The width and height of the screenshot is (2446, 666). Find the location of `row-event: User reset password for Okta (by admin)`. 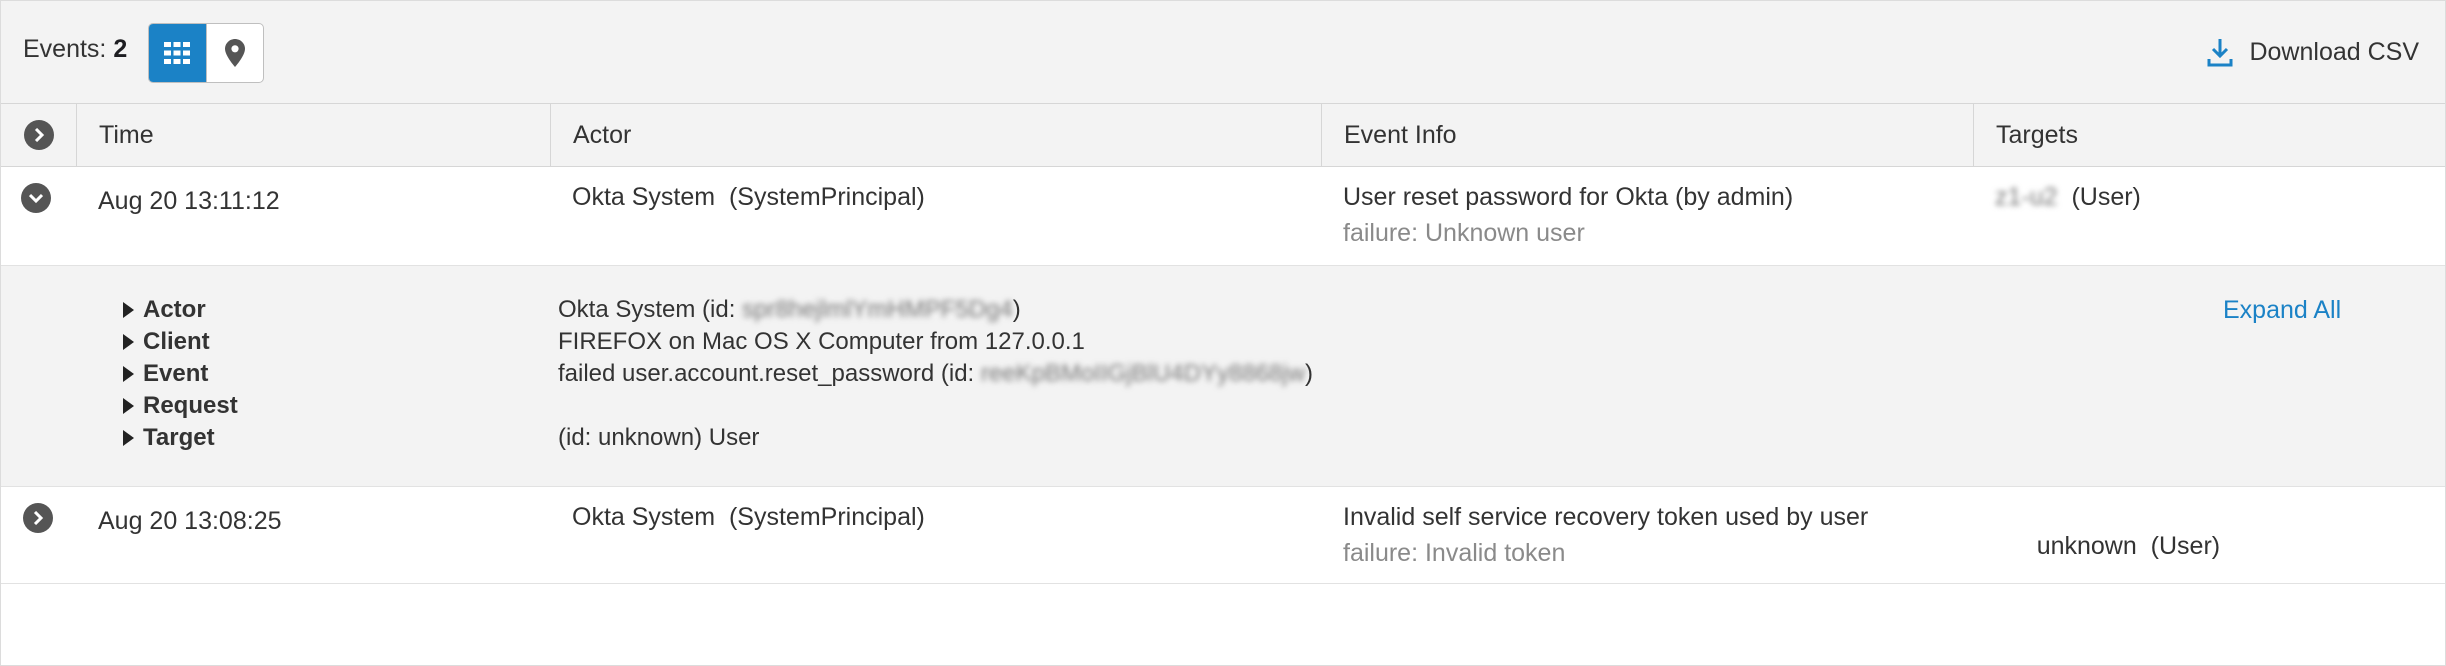

row-event: User reset password for Okta (by admin) is located at coordinates (1568, 197).